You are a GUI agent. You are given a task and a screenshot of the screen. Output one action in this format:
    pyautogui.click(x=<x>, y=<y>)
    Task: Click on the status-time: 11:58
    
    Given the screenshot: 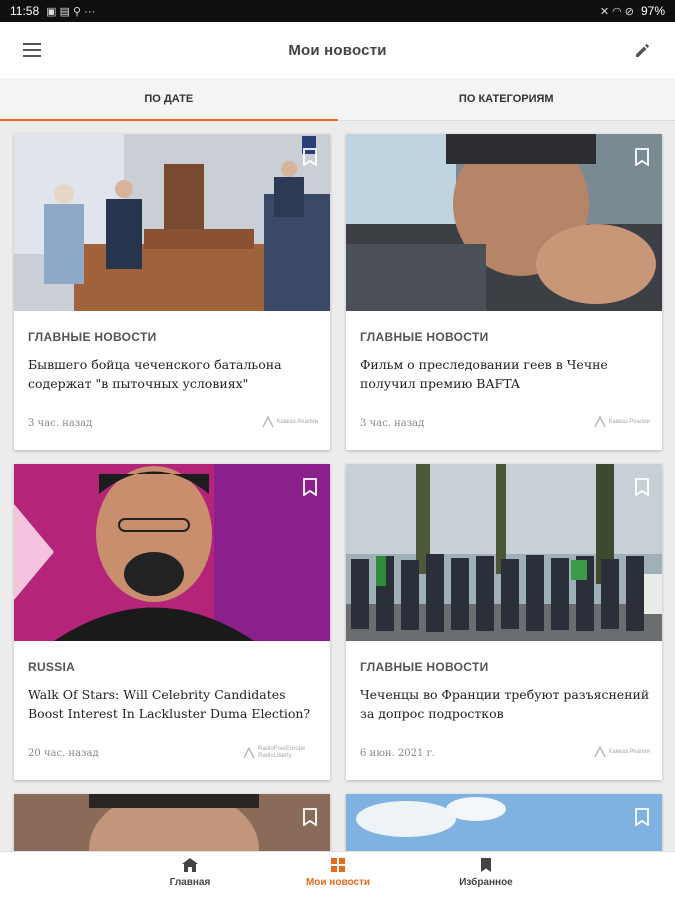 What is the action you would take?
    pyautogui.click(x=24, y=11)
    